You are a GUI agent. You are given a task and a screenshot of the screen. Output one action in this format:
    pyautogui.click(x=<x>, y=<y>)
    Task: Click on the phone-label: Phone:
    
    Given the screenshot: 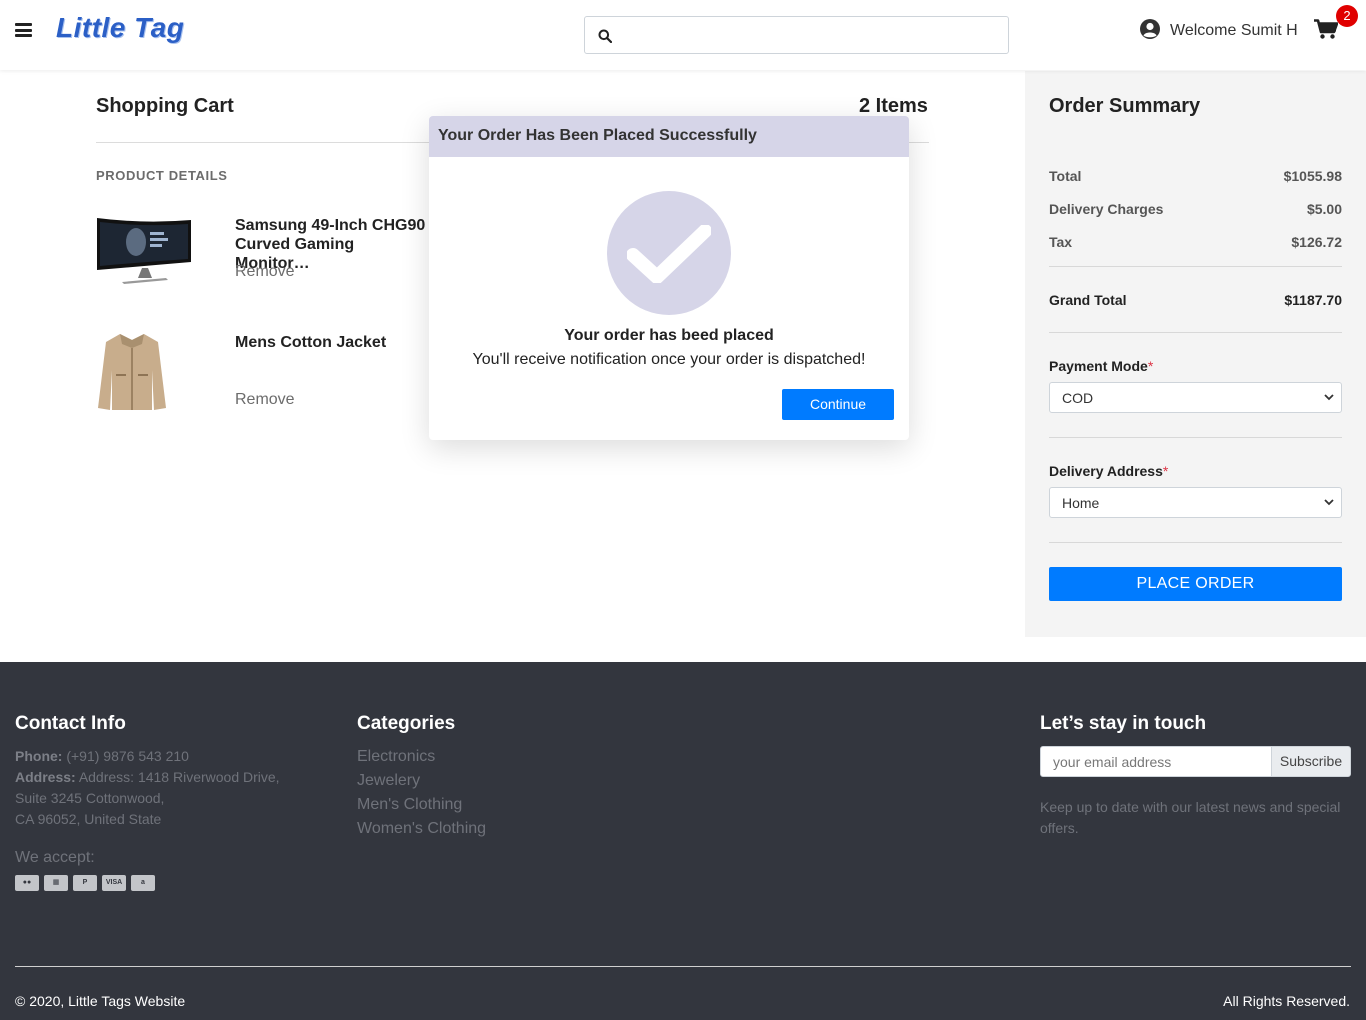 What is the action you would take?
    pyautogui.click(x=39, y=756)
    